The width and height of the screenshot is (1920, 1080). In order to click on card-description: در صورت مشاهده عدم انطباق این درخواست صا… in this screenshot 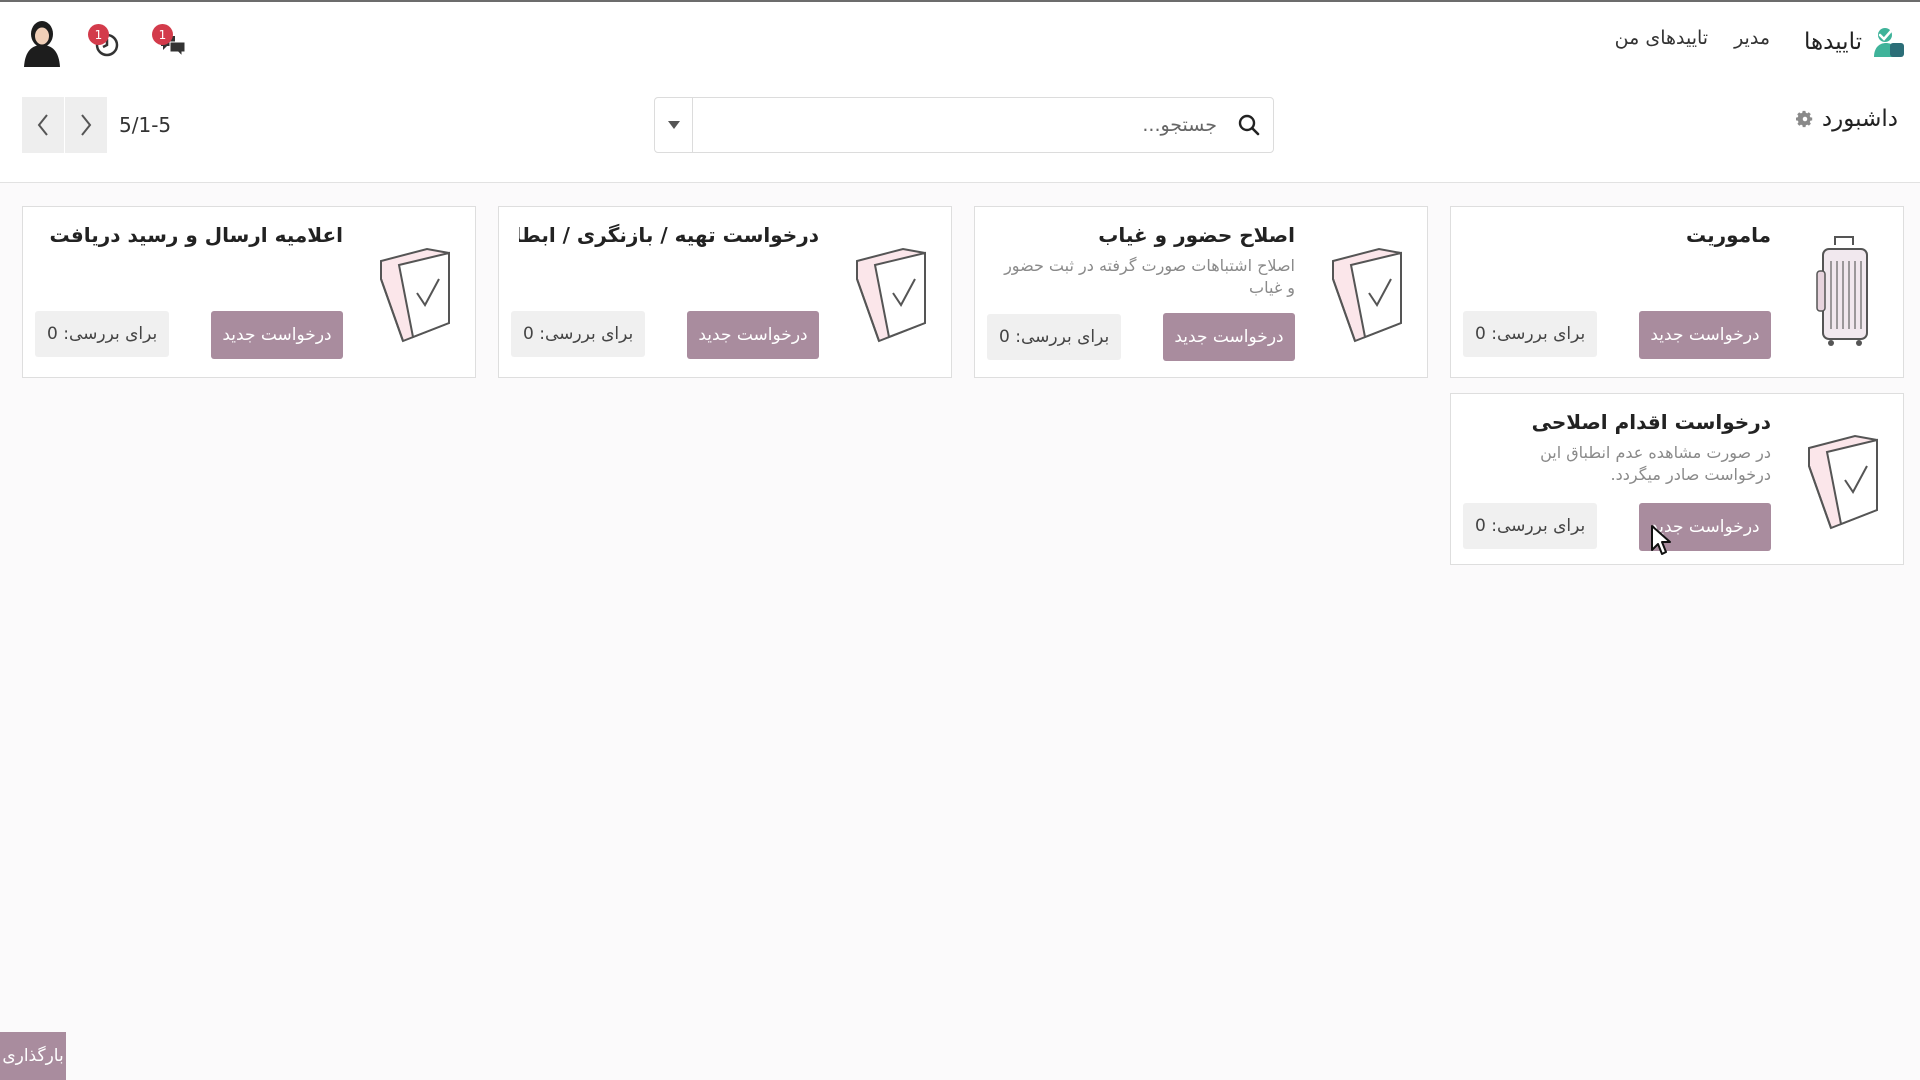, I will do `click(1655, 463)`.